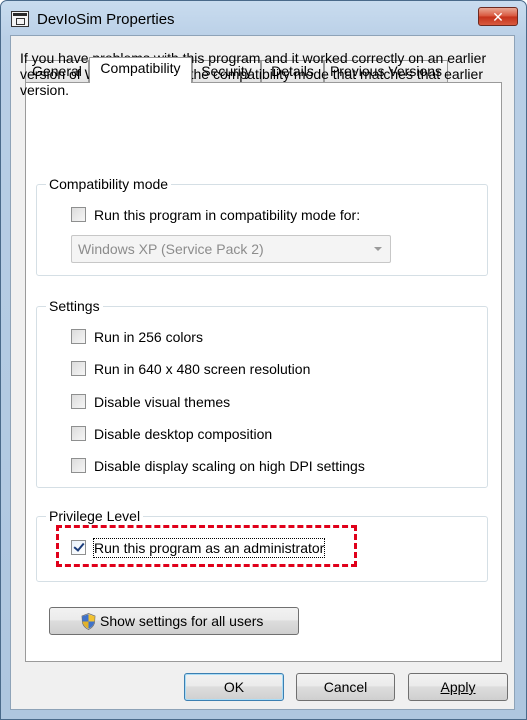 This screenshot has height=720, width=527. I want to click on cancel-label: Cancel, so click(345, 687).